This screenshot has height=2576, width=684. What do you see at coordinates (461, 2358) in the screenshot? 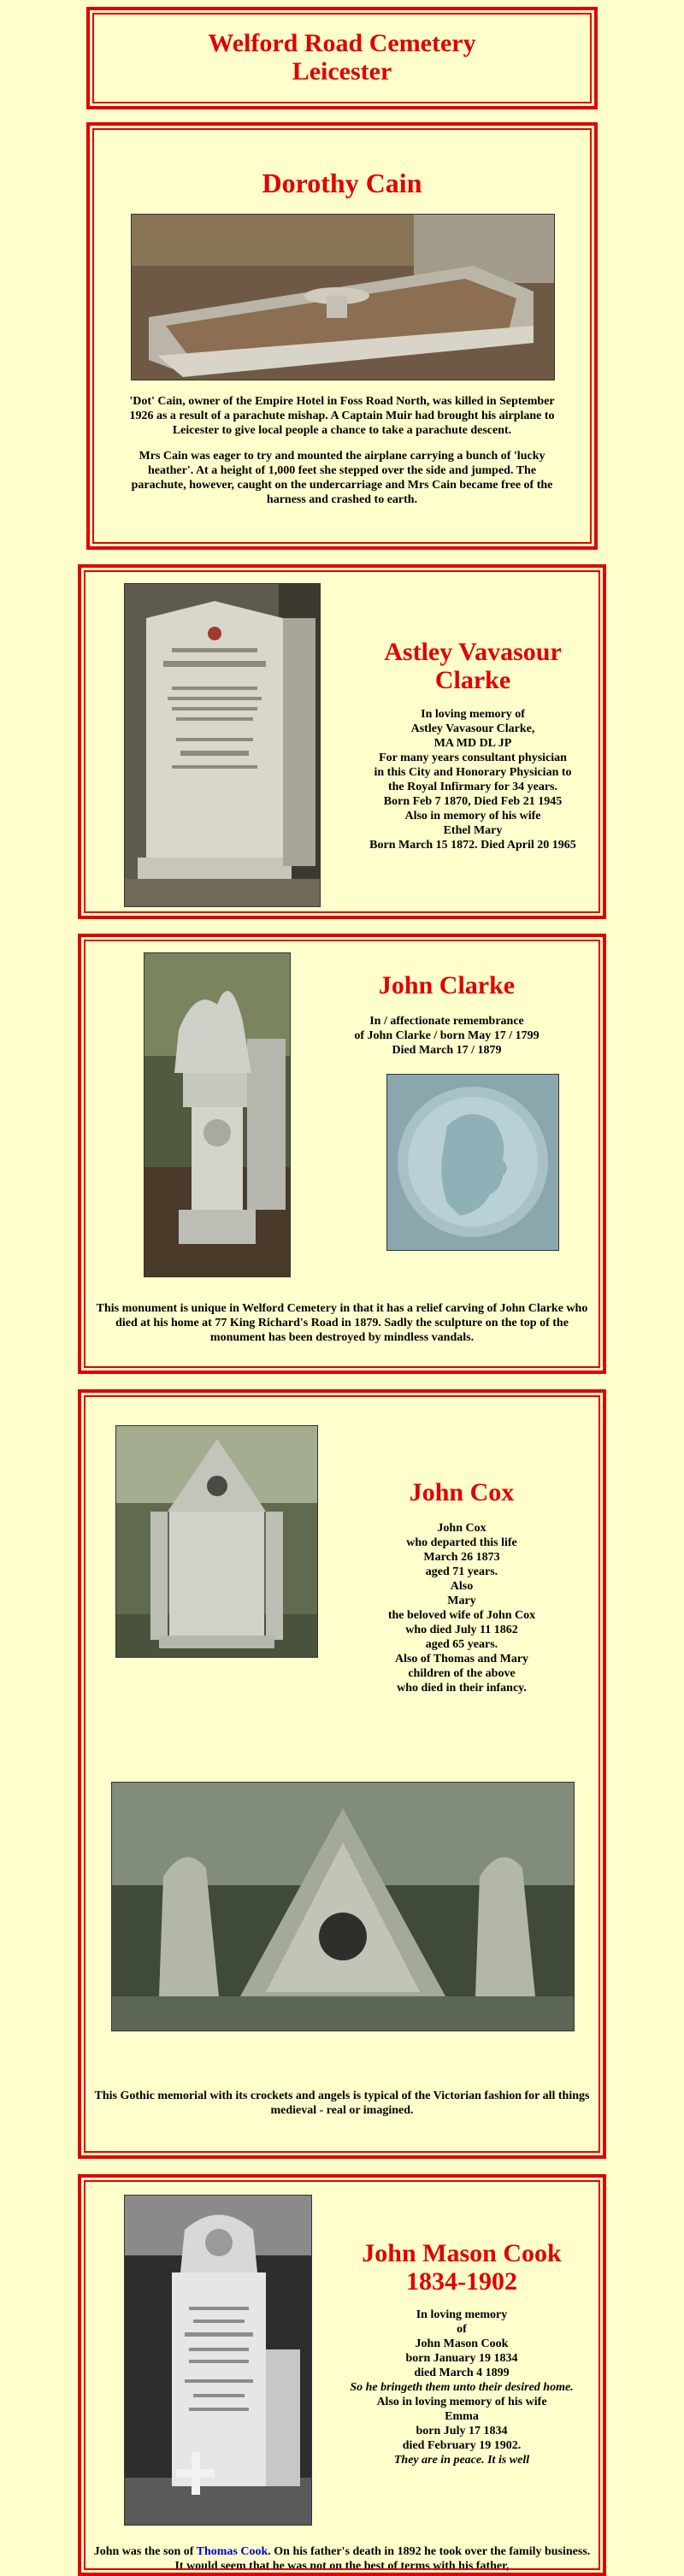
I see `cook-line: born January 19 1834` at bounding box center [461, 2358].